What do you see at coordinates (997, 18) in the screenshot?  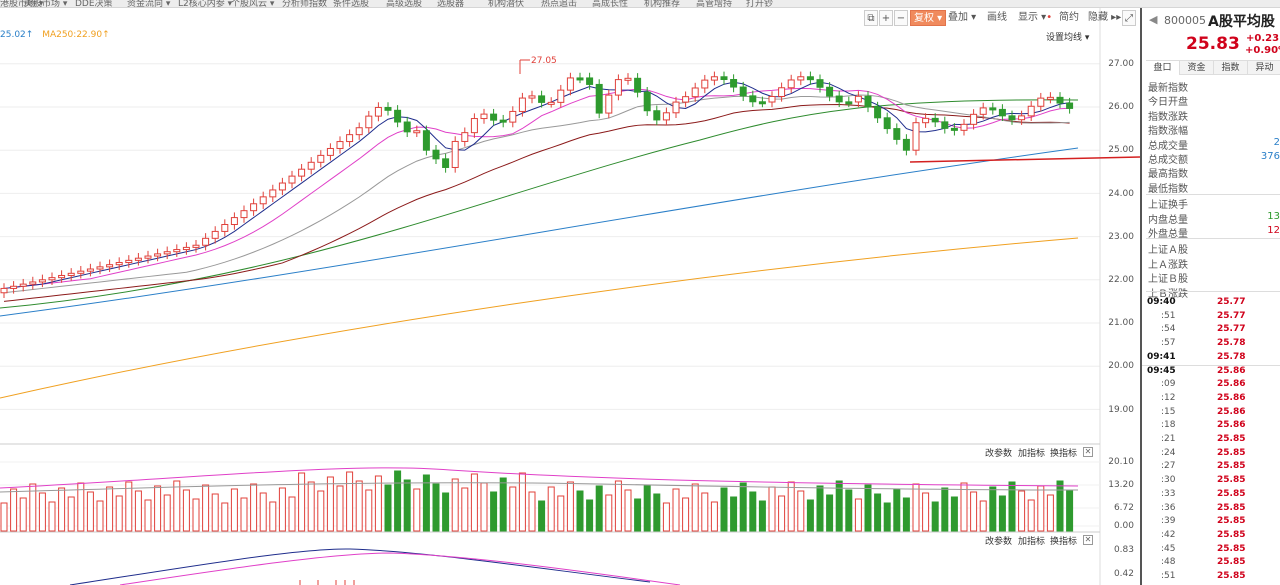 I see `draw-line-button: 画线` at bounding box center [997, 18].